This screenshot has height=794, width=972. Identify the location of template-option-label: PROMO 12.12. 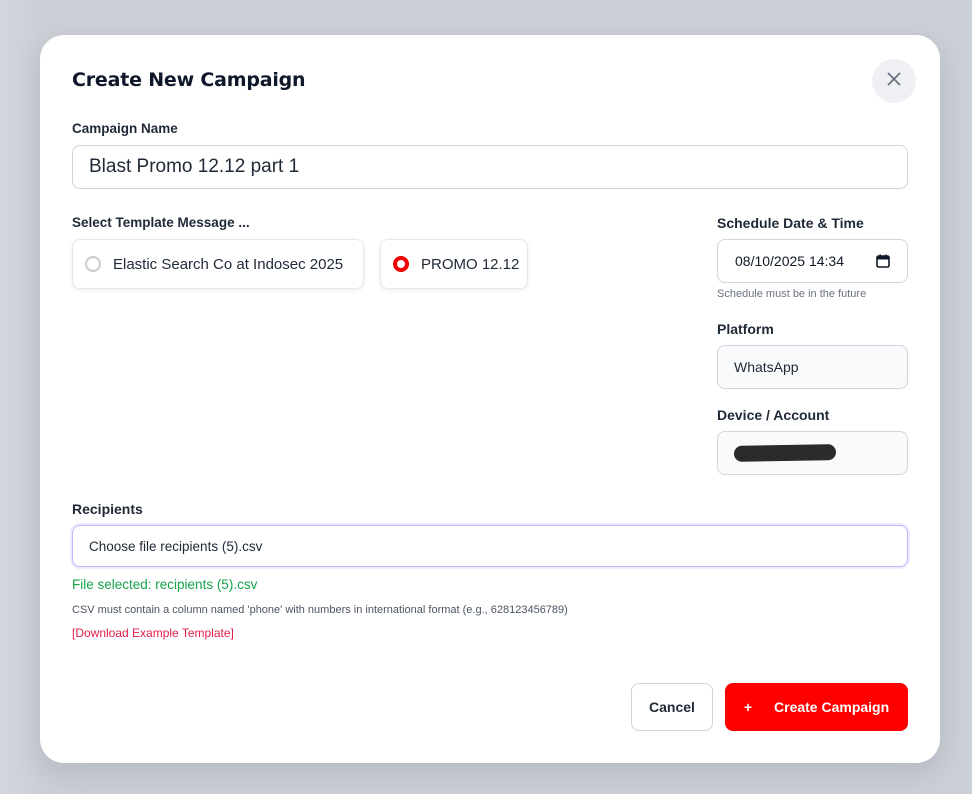
(470, 264).